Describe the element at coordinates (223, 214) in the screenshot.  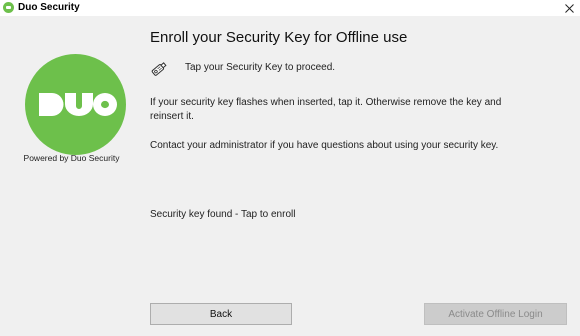
I see `status-text: Security key found - Tap to enroll` at that location.